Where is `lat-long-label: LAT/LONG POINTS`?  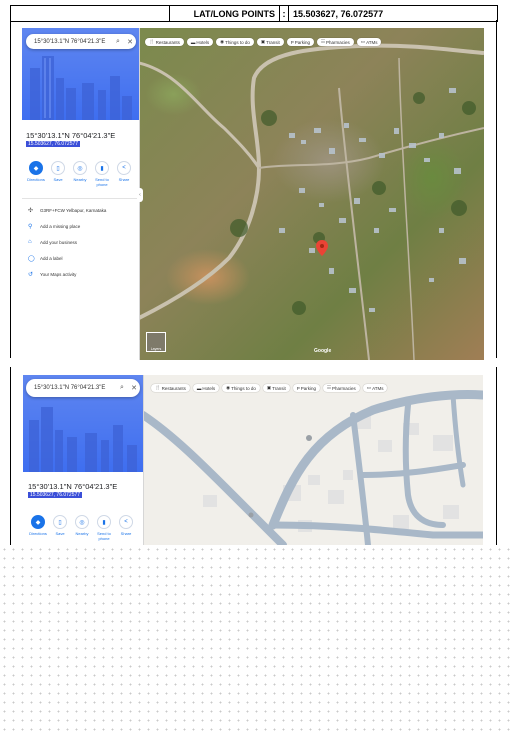
lat-long-label: LAT/LONG POINTS is located at coordinates (225, 13).